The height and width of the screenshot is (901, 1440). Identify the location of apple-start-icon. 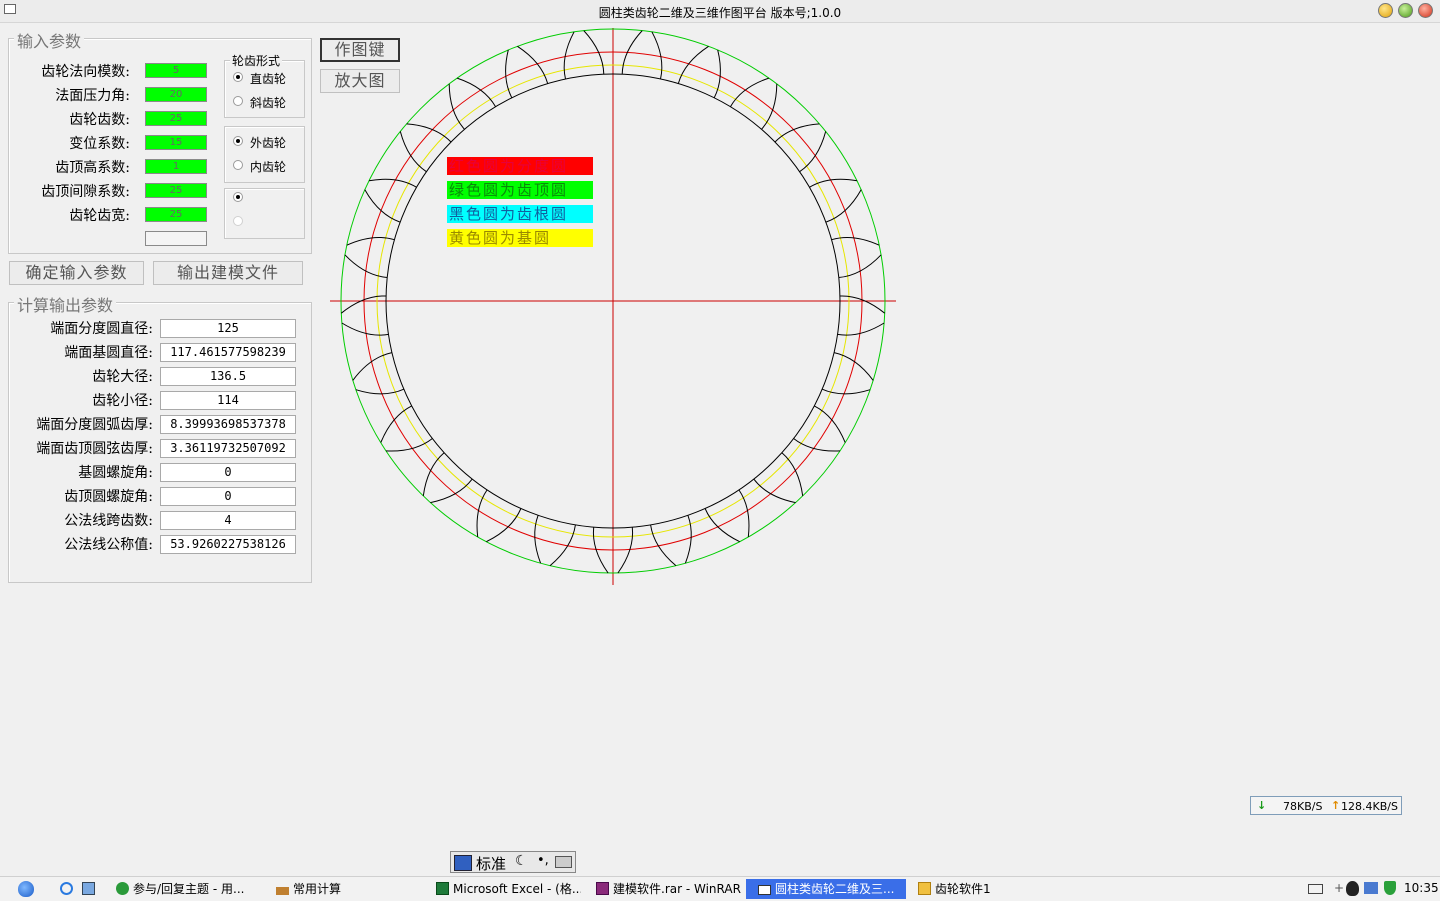
(26, 889).